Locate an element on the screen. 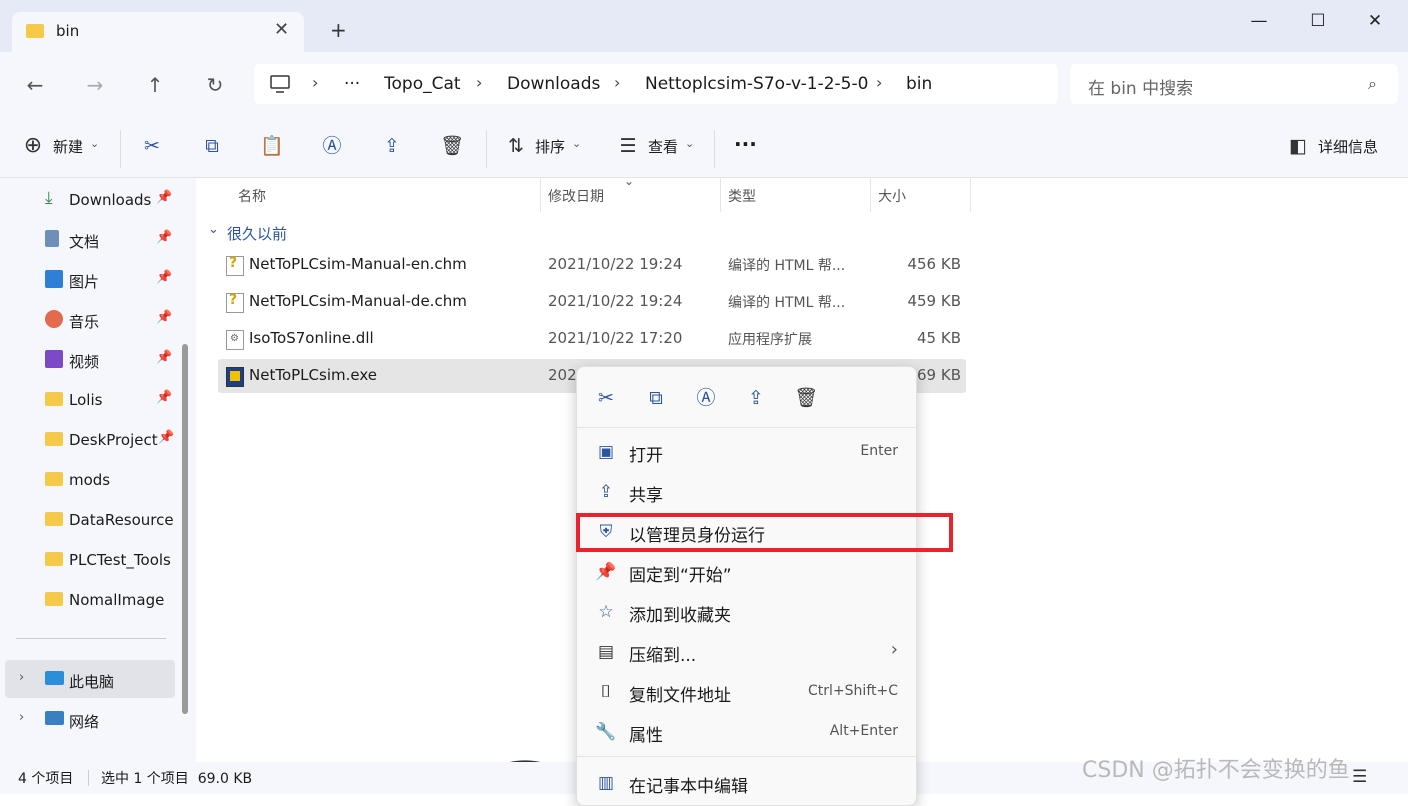 This screenshot has height=806, width=1408. sidebar-item-deskproject: DeskProject 📌 is located at coordinates (95, 439).